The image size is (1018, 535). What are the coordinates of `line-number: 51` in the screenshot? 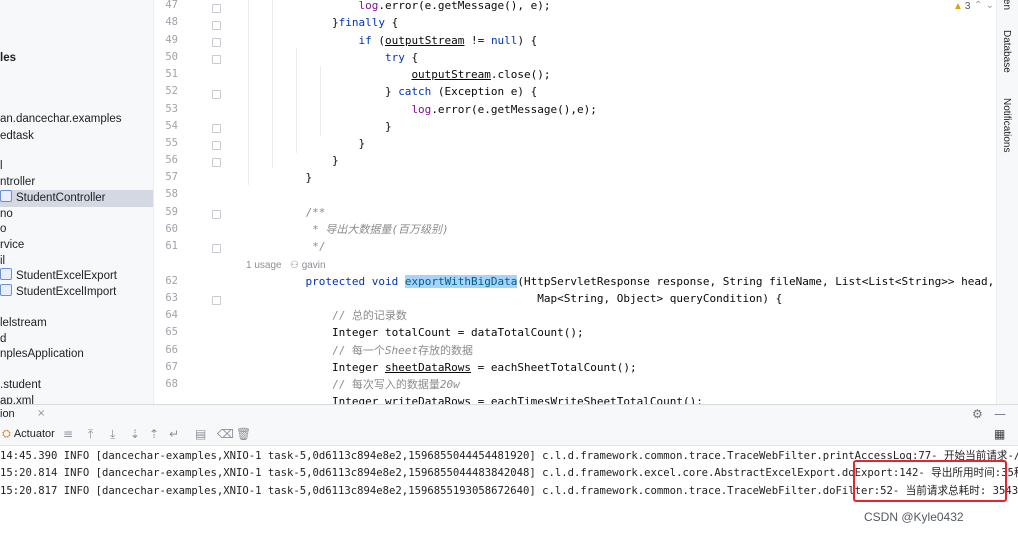 It's located at (171, 74).